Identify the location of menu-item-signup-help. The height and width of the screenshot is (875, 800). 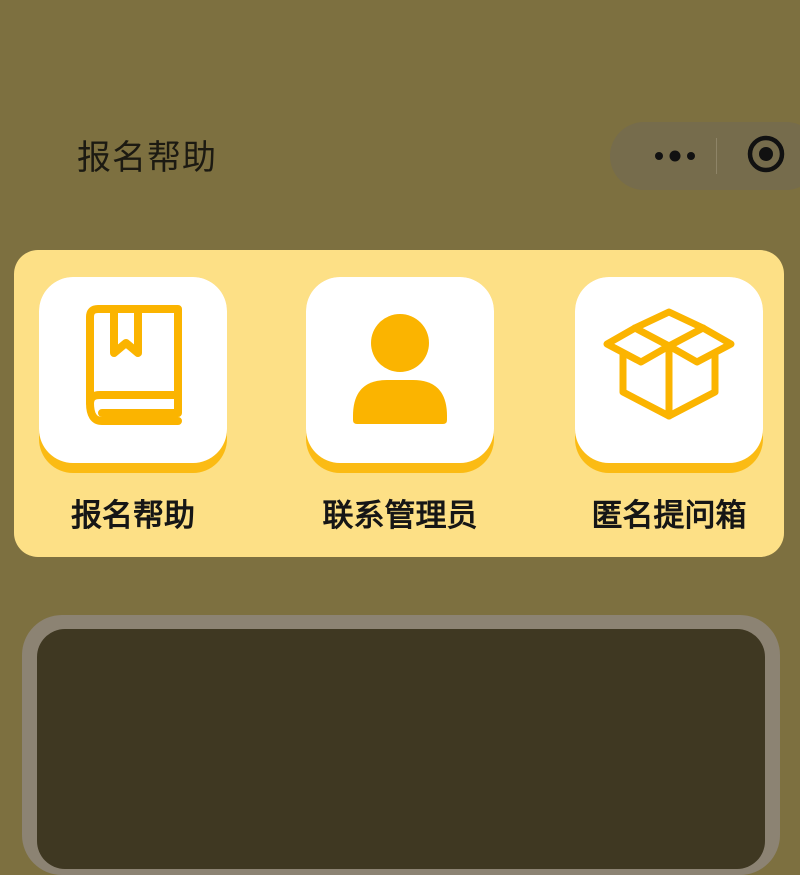
(133, 375).